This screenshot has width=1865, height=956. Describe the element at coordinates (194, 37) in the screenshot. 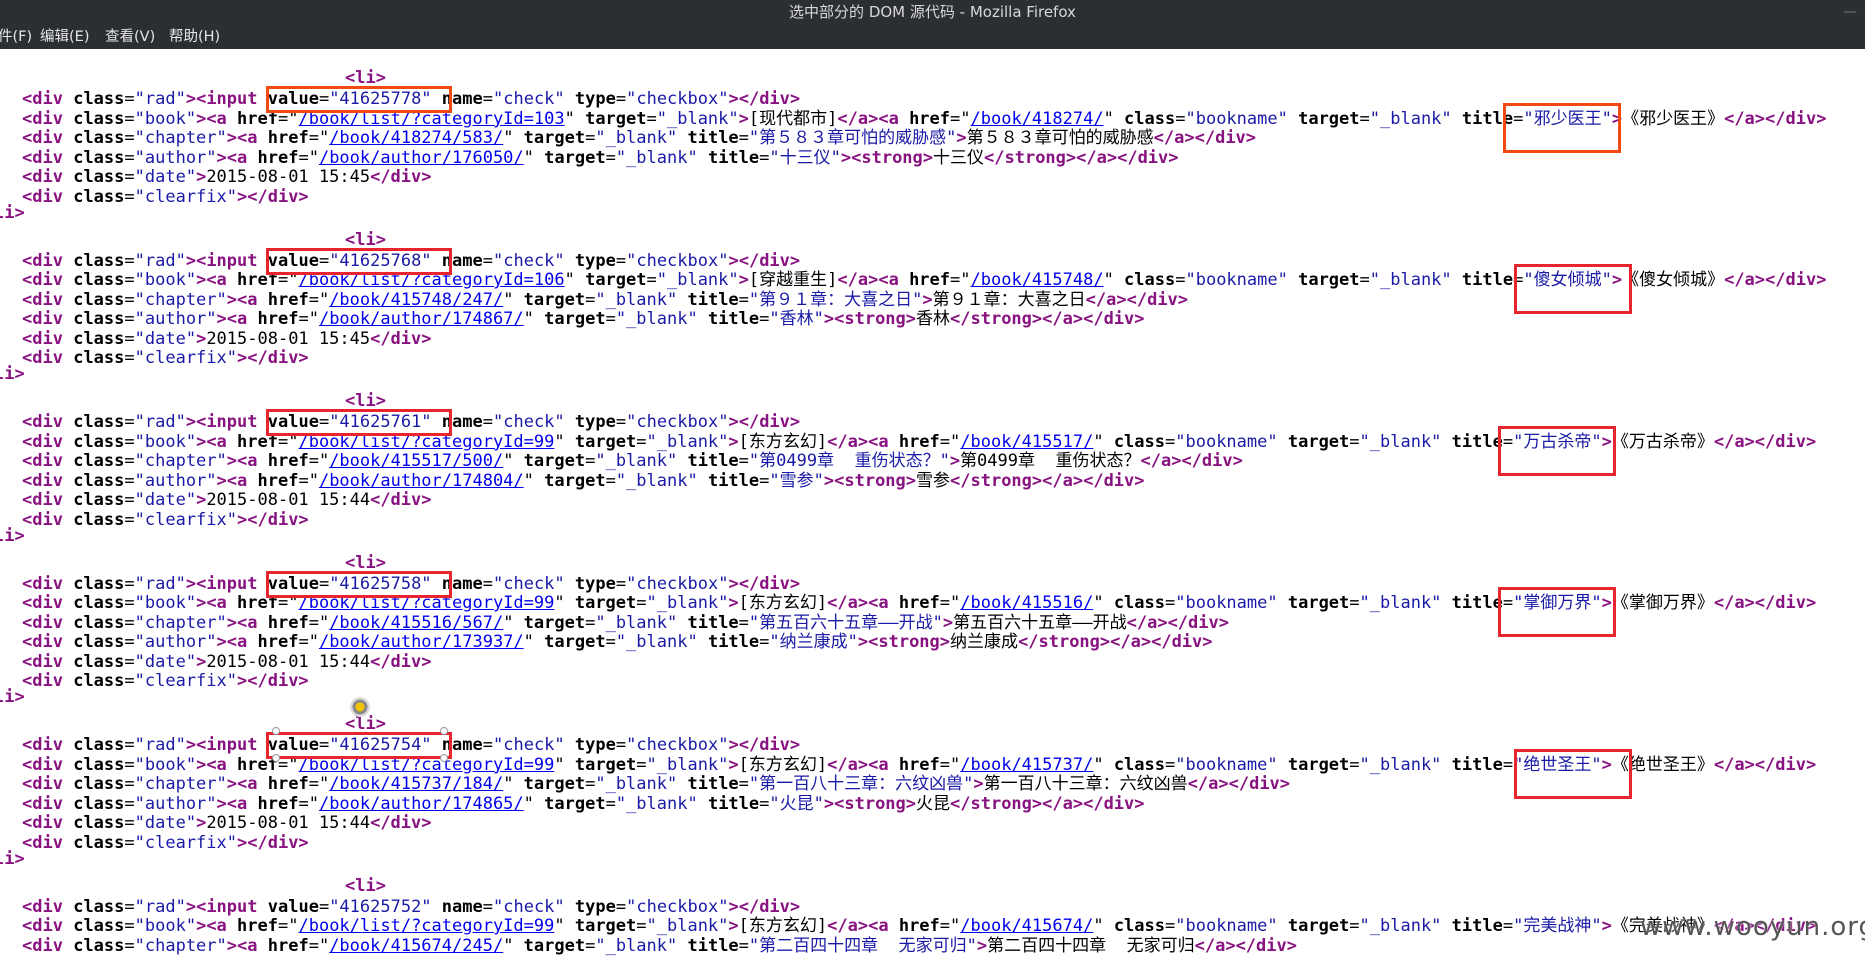

I see `menu-help: 帮助(H)` at that location.